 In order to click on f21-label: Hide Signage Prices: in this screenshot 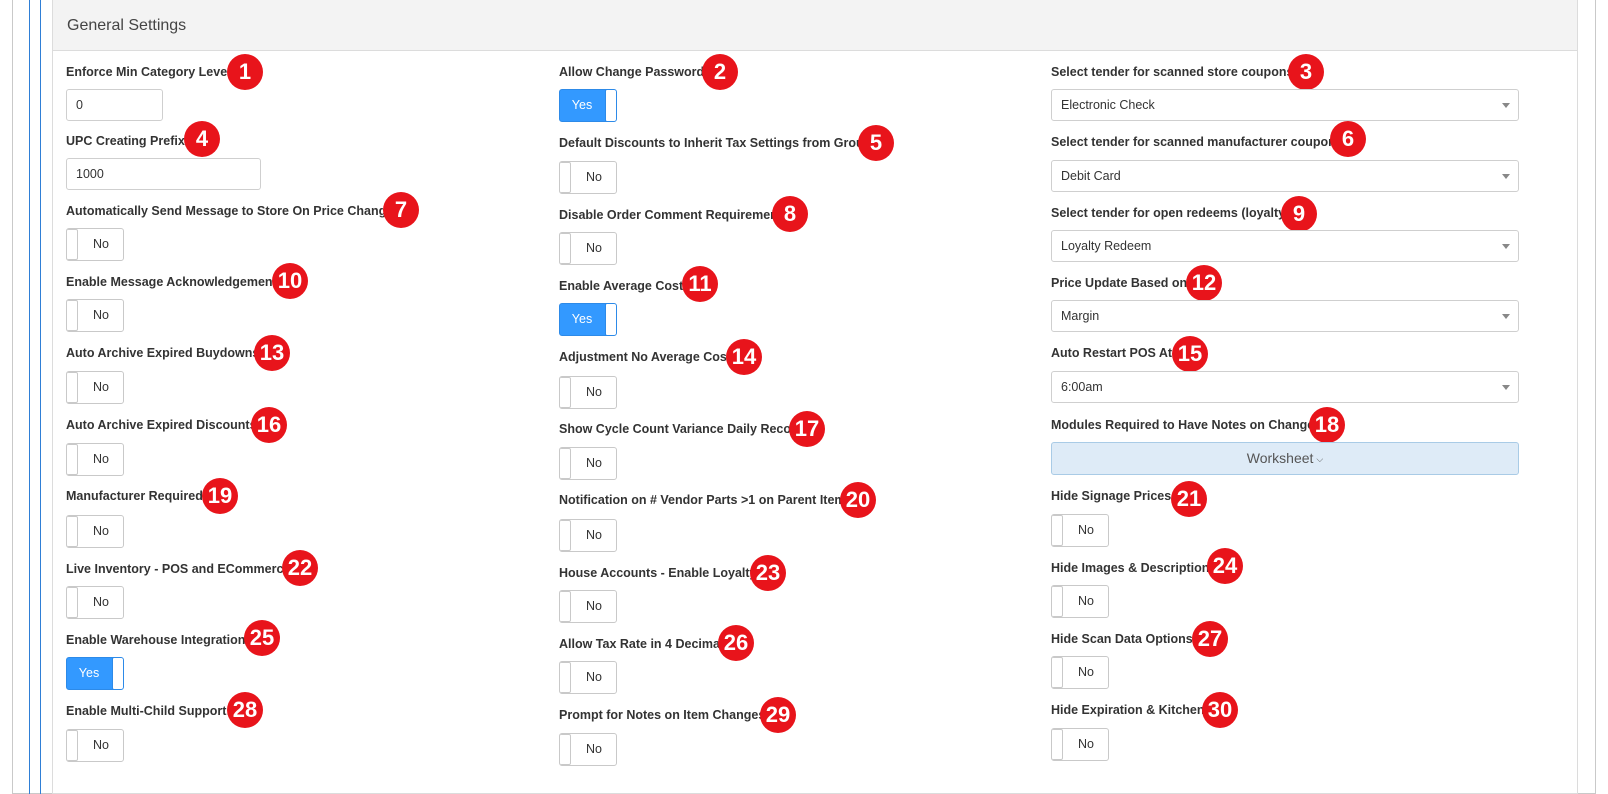, I will do `click(1113, 496)`.